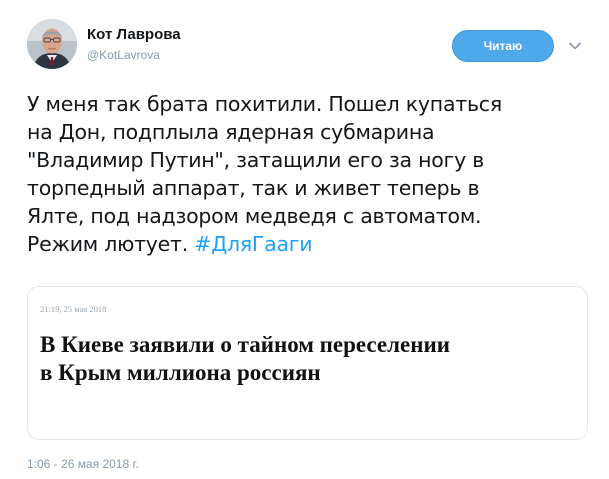  Describe the element at coordinates (575, 46) in the screenshot. I see `chevron-down-icon` at that location.